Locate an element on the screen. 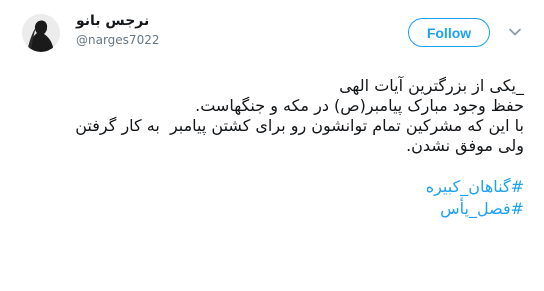  avatar-silhouette-icon is located at coordinates (41, 33).